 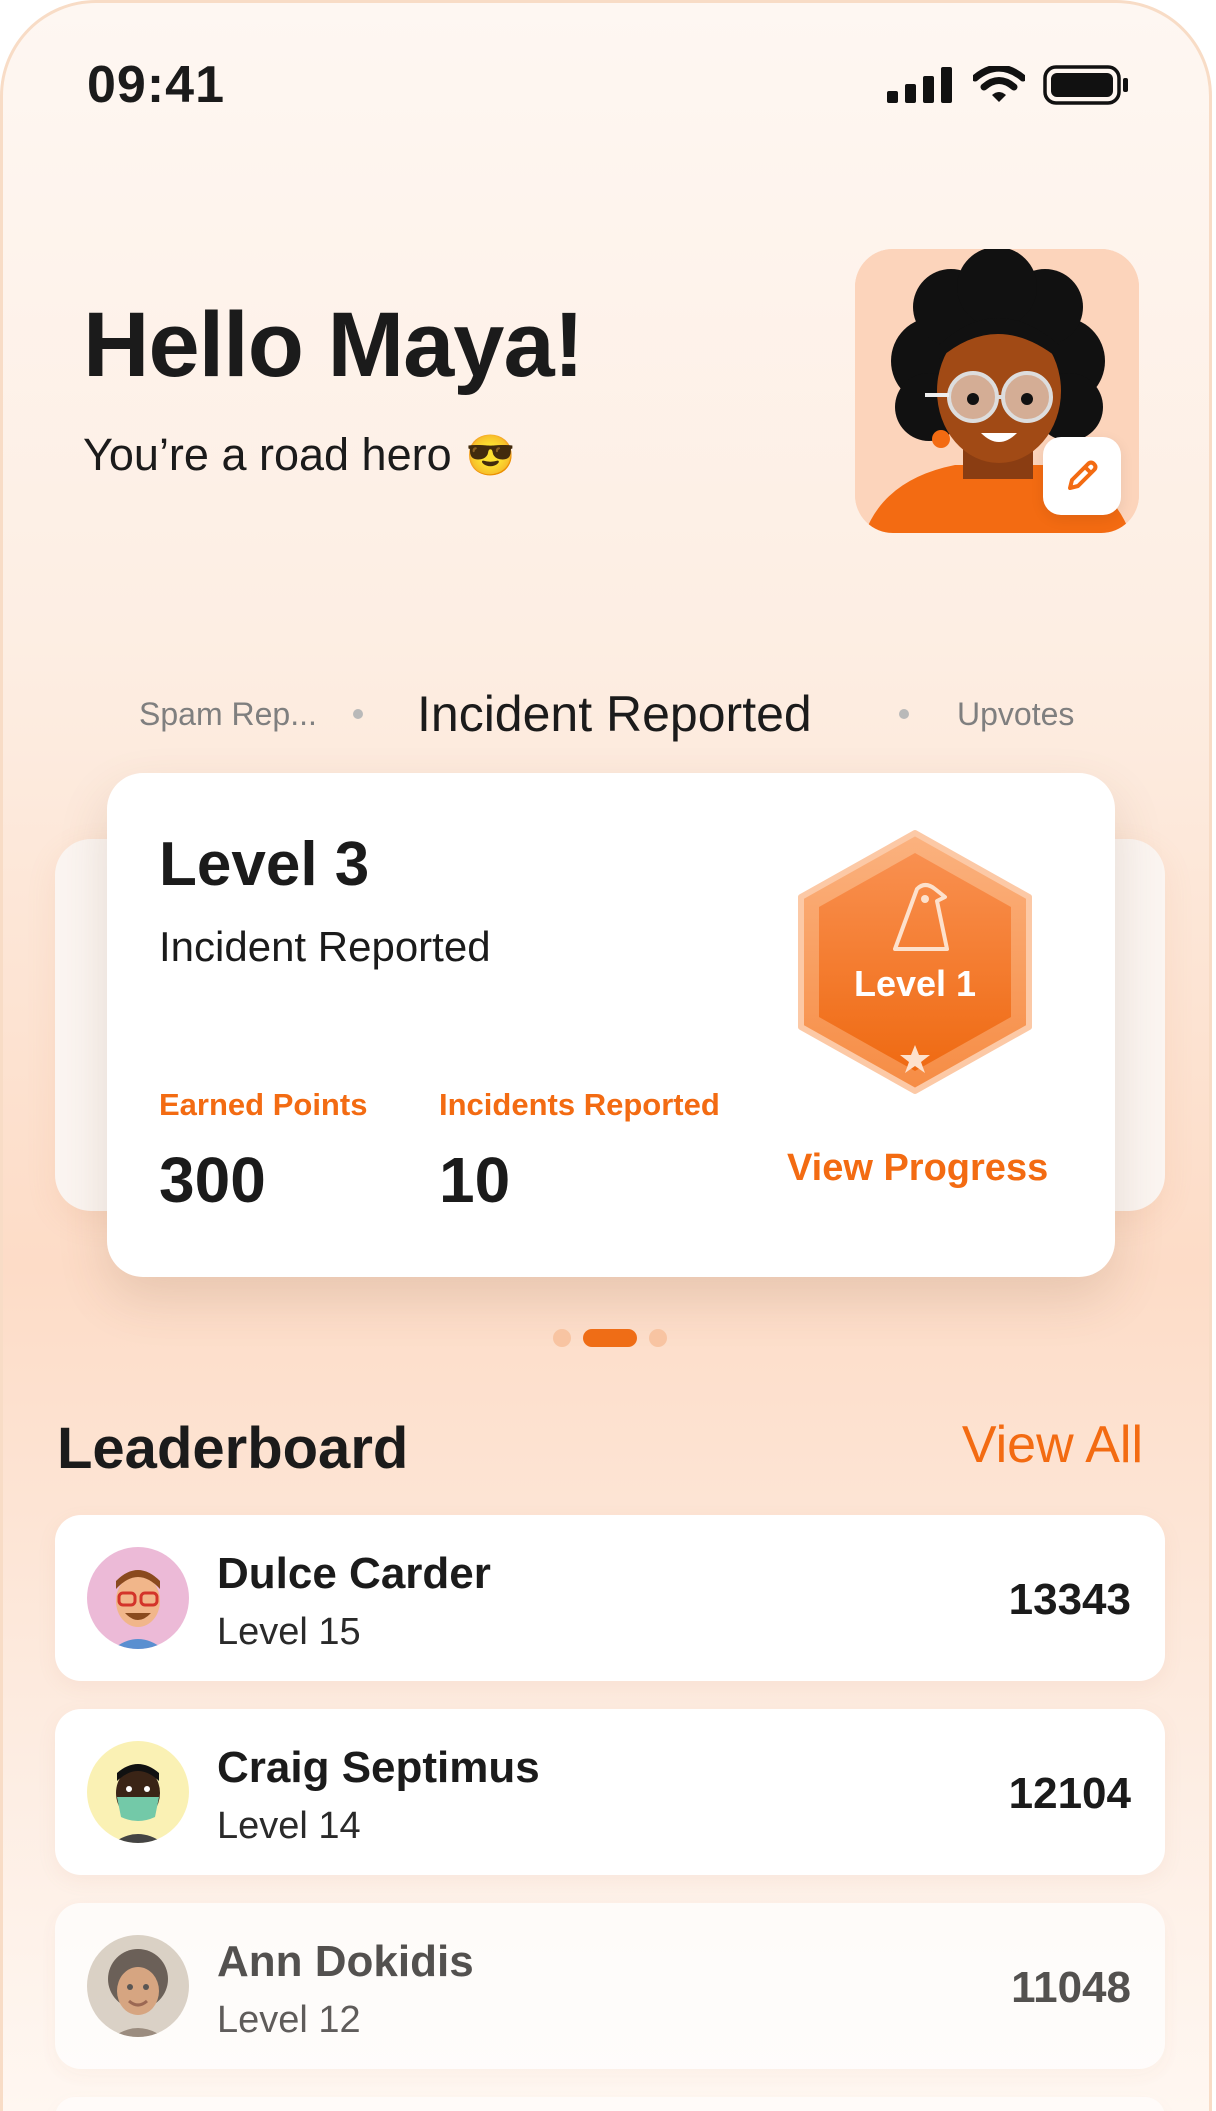 I want to click on earned-points-label: Earned Points, so click(x=263, y=1104).